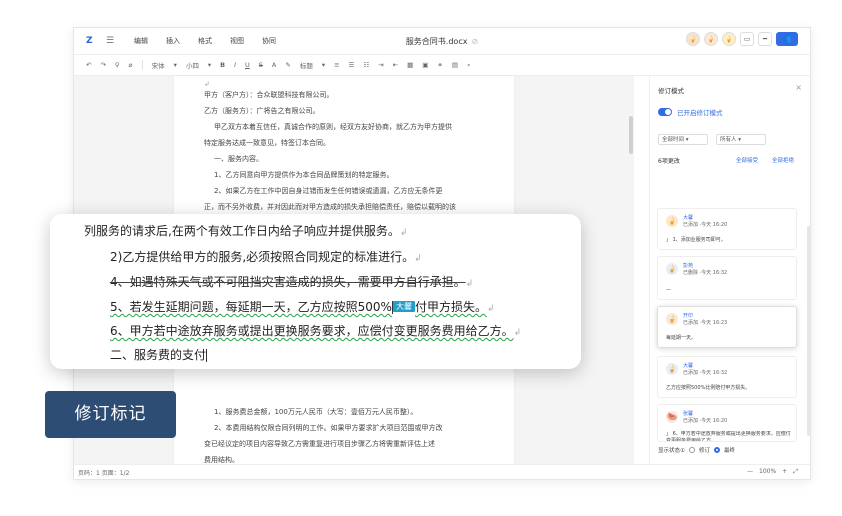  What do you see at coordinates (330, 207) in the screenshot?
I see `doc-line: 正，而不另外收费，并对因此而对甲方造成的损失承担赔偿责任，赔偿以载明的该` at bounding box center [330, 207].